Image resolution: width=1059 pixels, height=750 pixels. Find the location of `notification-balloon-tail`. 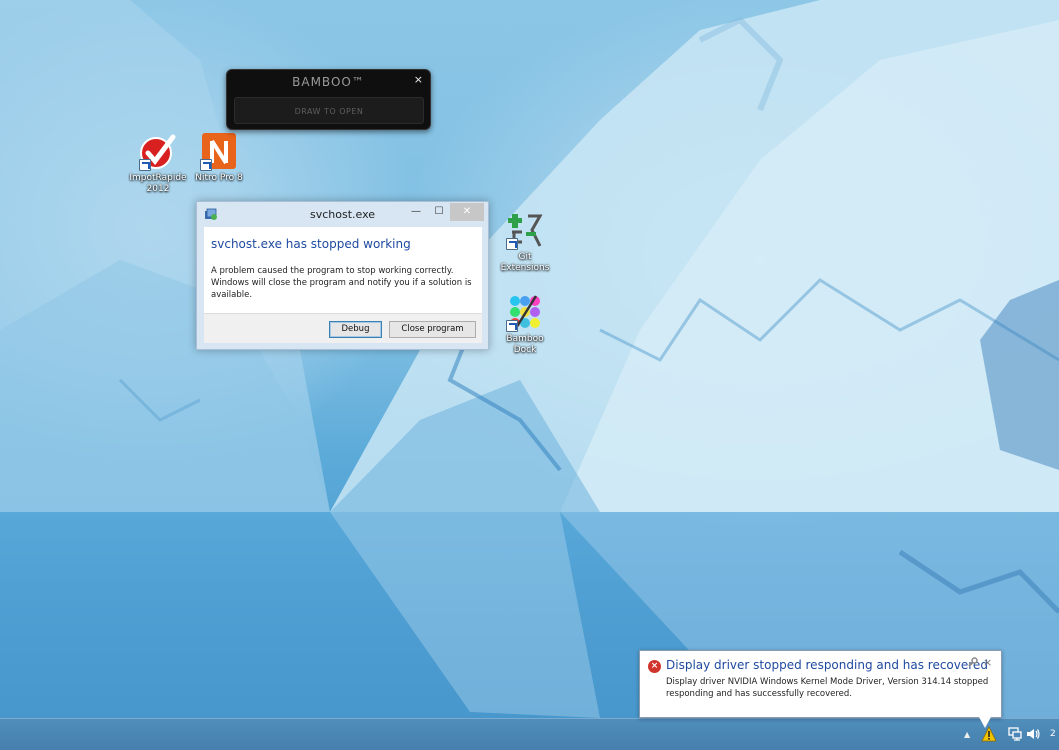

notification-balloon-tail is located at coordinates (985, 722).